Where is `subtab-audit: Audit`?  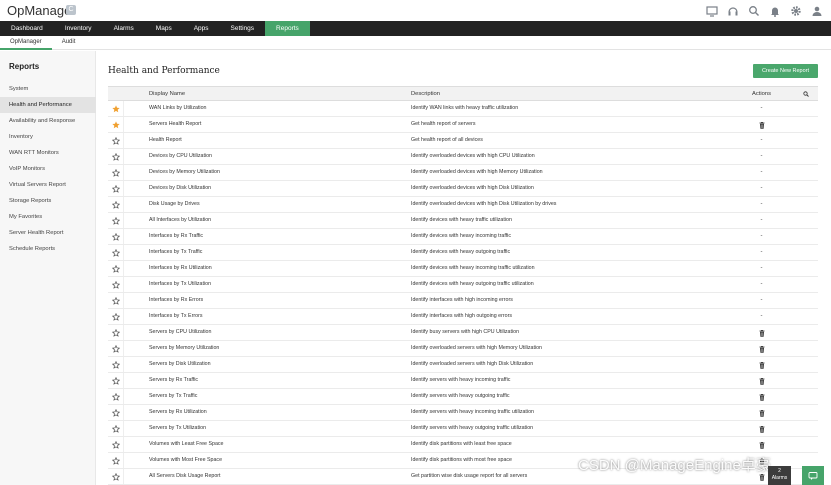
subtab-audit: Audit is located at coordinates (69, 43).